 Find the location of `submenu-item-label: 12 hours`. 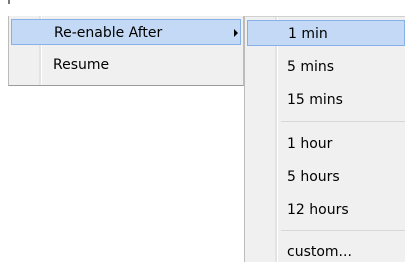

submenu-item-label: 12 hours is located at coordinates (318, 210).